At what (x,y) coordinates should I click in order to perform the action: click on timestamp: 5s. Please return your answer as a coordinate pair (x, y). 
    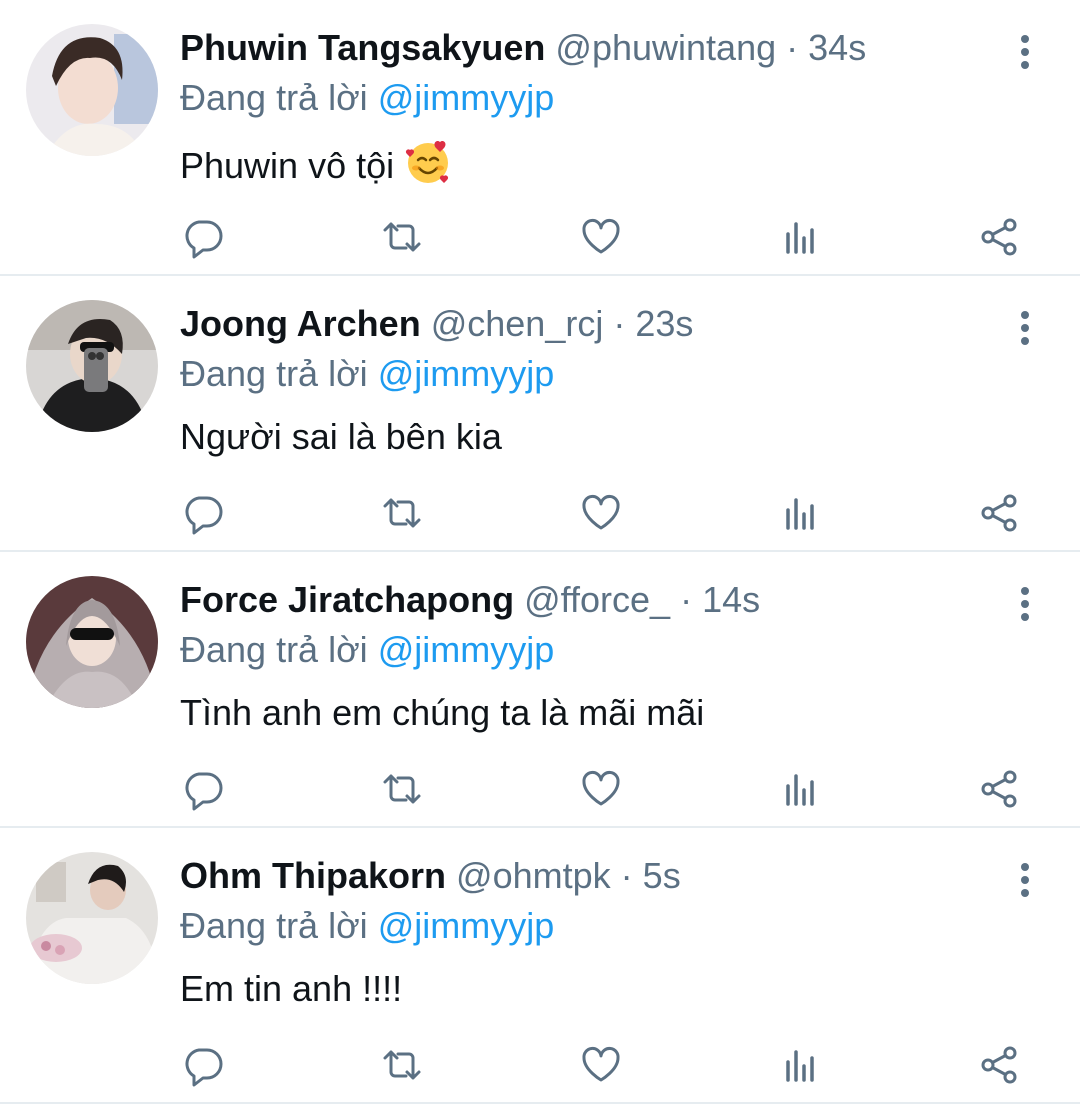
    Looking at the image, I should click on (662, 875).